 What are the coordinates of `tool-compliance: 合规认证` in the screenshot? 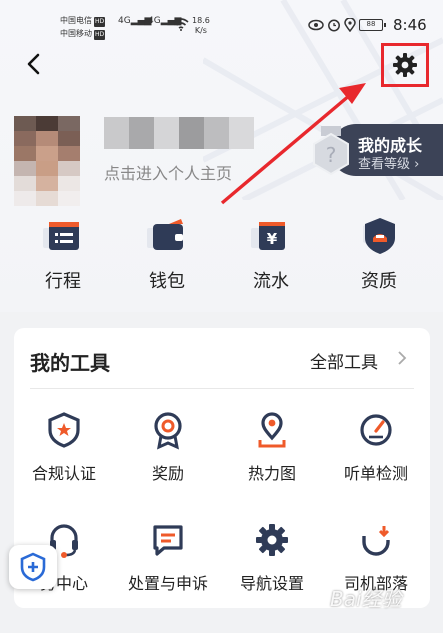 It's located at (64, 447).